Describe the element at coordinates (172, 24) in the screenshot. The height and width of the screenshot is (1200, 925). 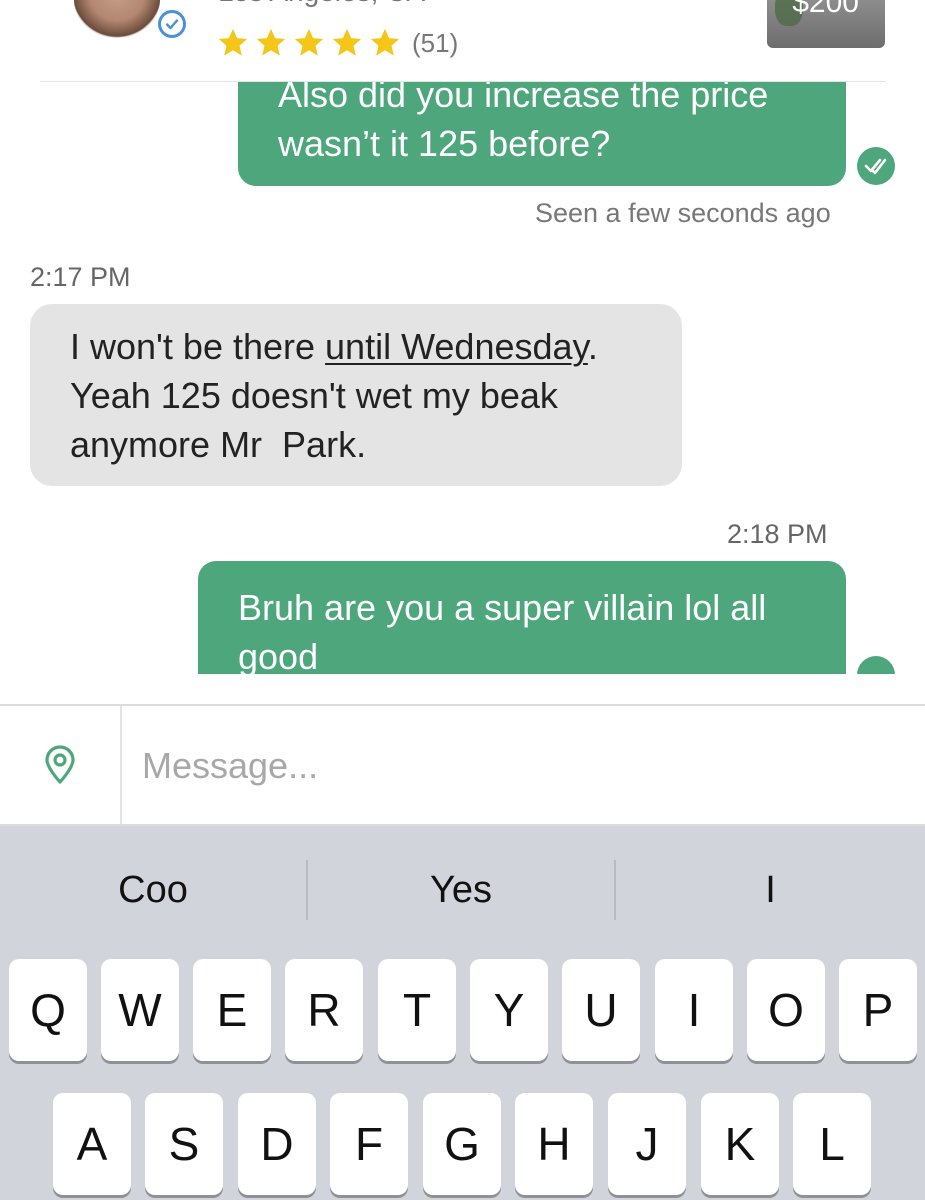
I see `verified-badge-icon` at that location.